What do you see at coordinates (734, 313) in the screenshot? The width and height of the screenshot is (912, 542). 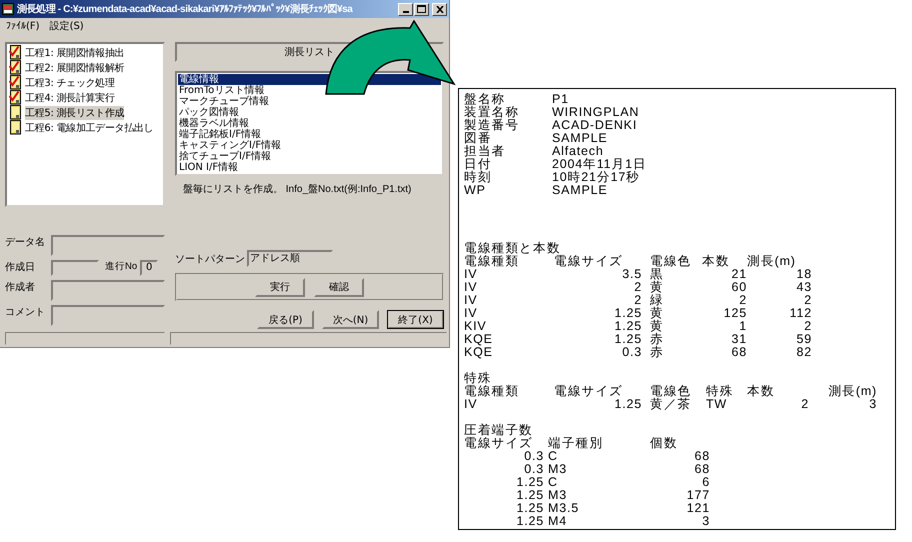 I see `table-cell-text: 125` at bounding box center [734, 313].